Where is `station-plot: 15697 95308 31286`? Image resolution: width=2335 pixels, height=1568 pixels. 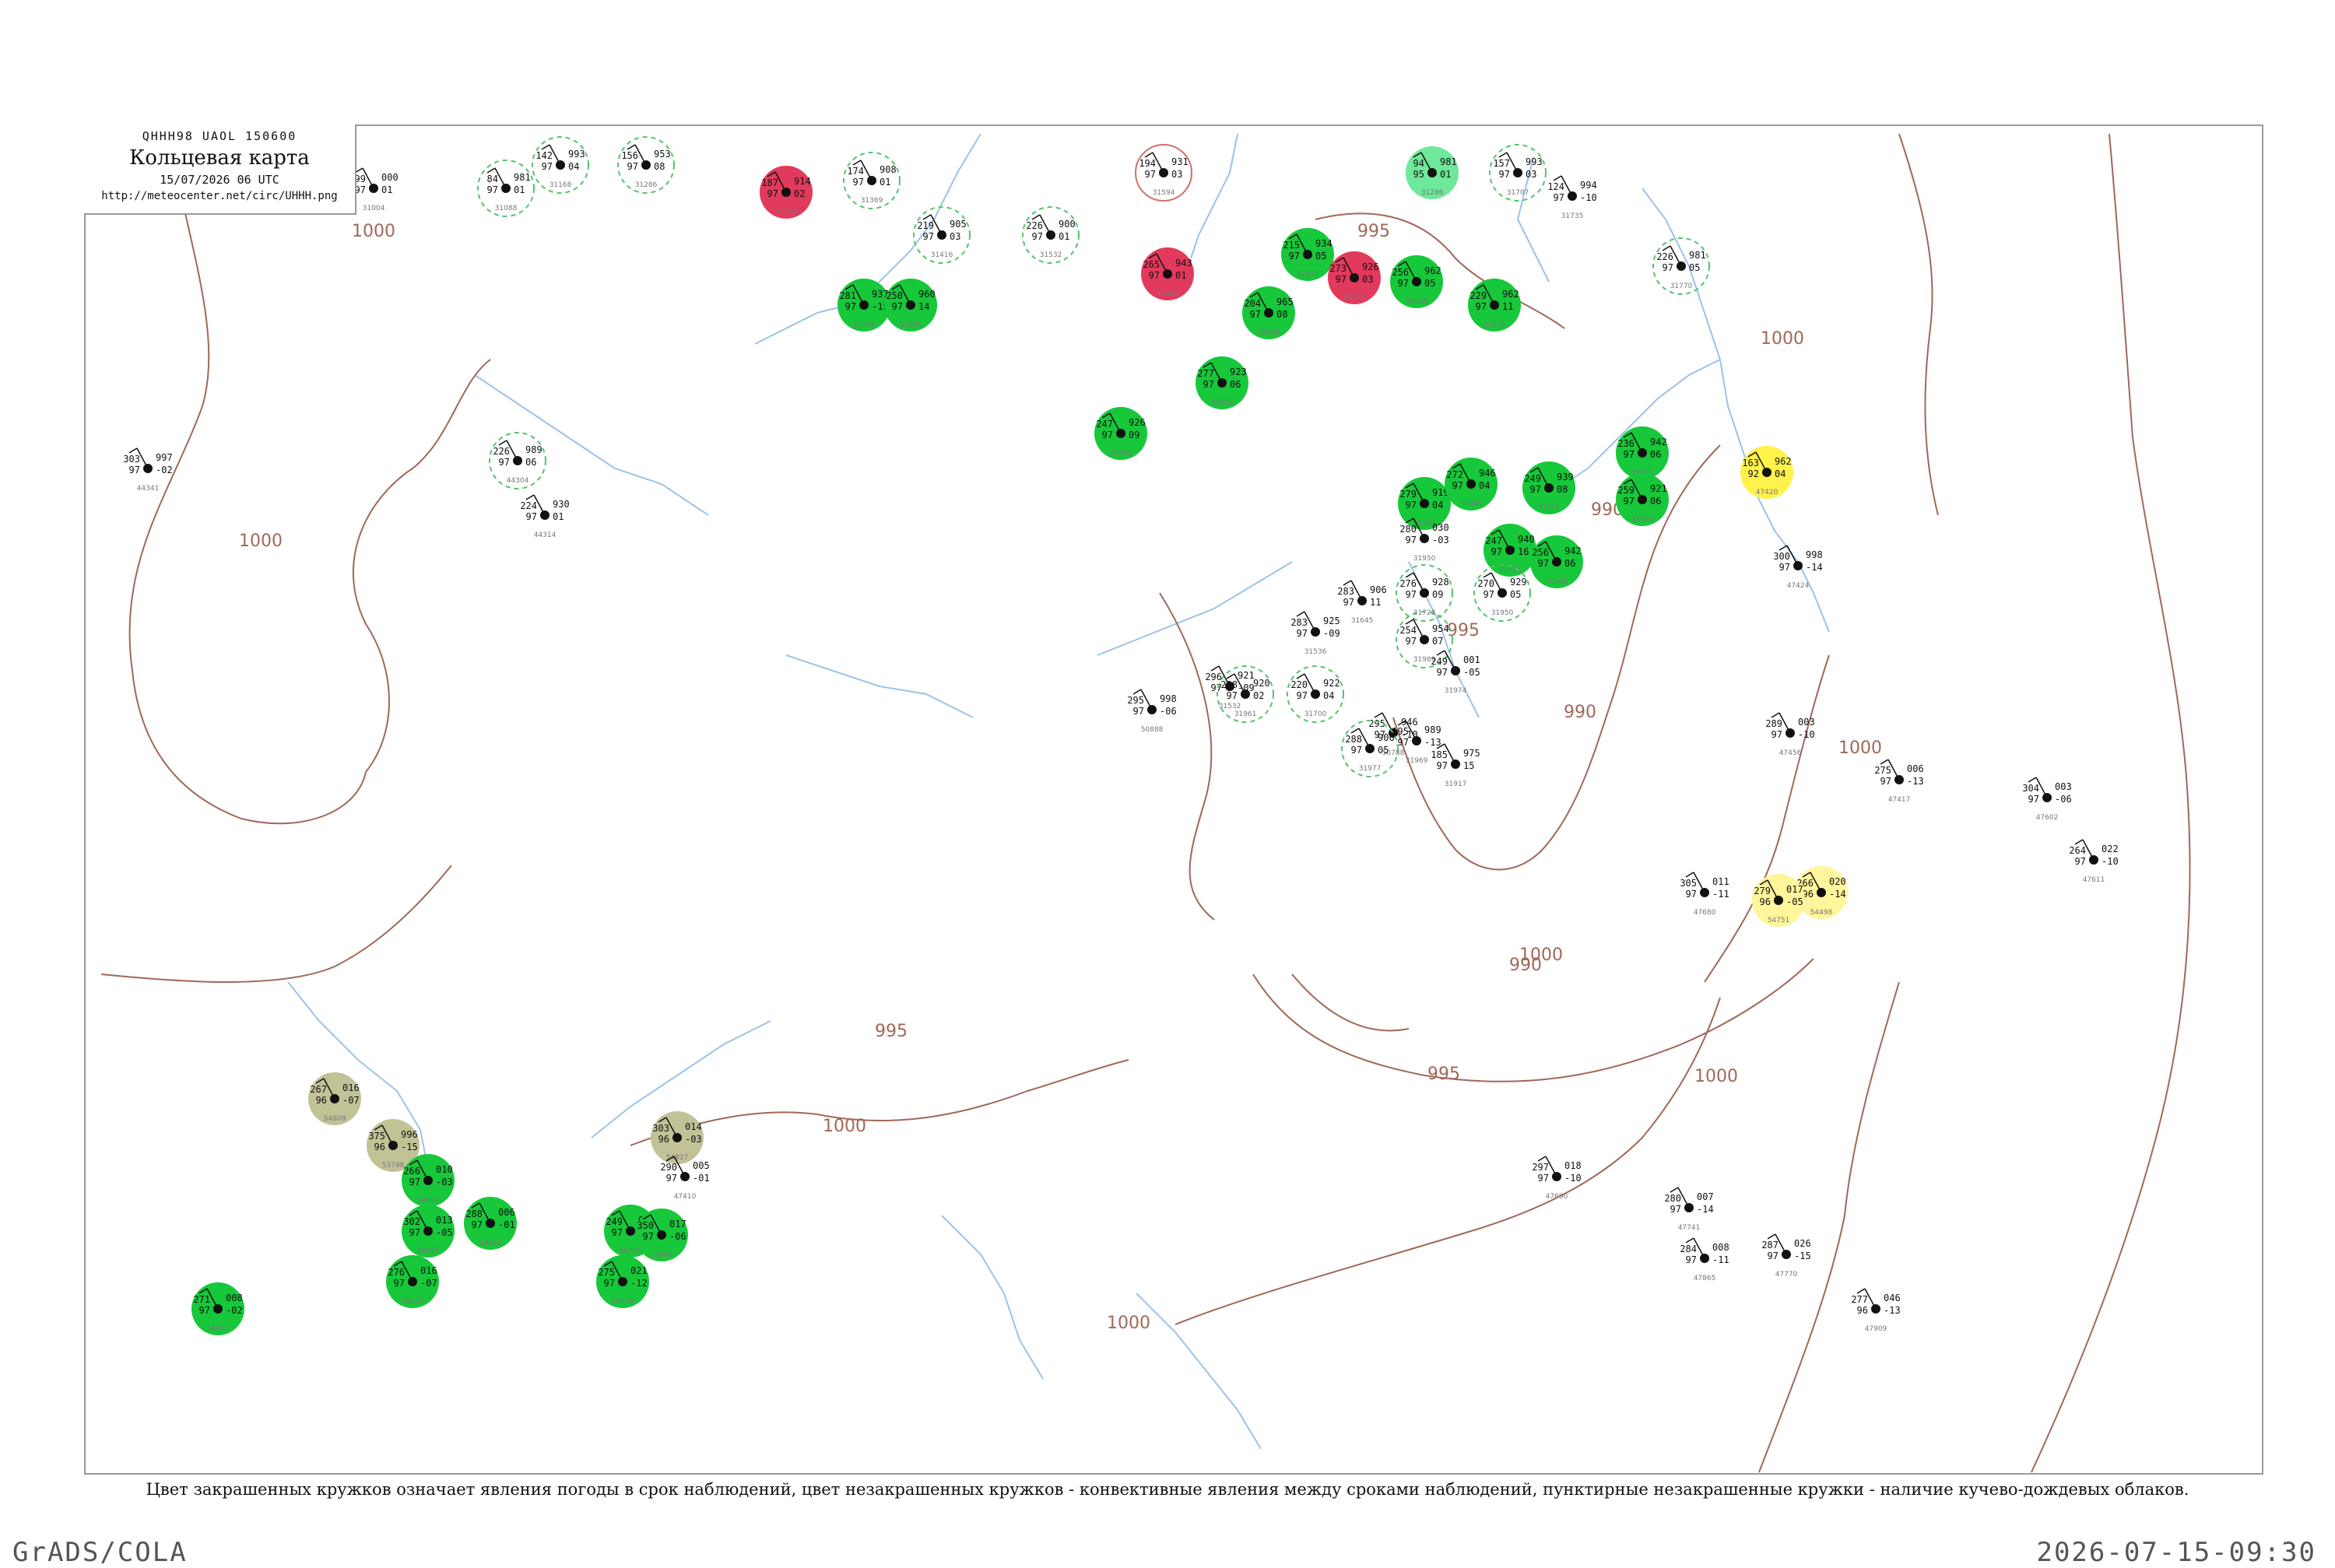 station-plot: 15697 95308 31286 is located at coordinates (646, 165).